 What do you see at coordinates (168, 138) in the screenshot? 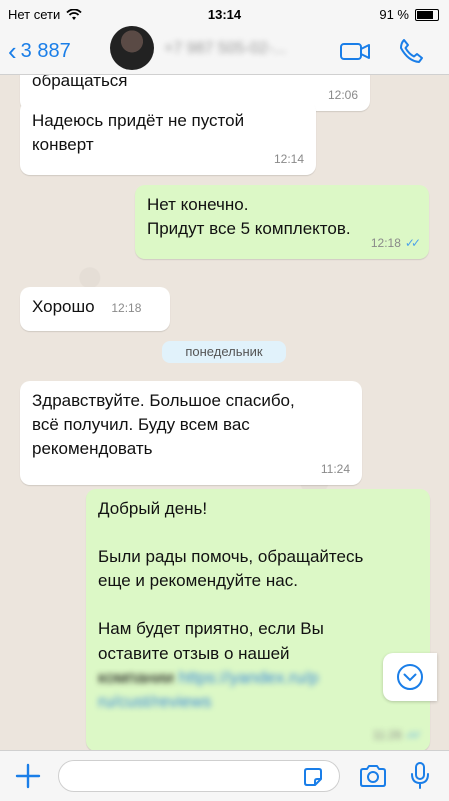
I see `message-incoming: Надеюсь придёт не пустой конверт 12:14` at bounding box center [168, 138].